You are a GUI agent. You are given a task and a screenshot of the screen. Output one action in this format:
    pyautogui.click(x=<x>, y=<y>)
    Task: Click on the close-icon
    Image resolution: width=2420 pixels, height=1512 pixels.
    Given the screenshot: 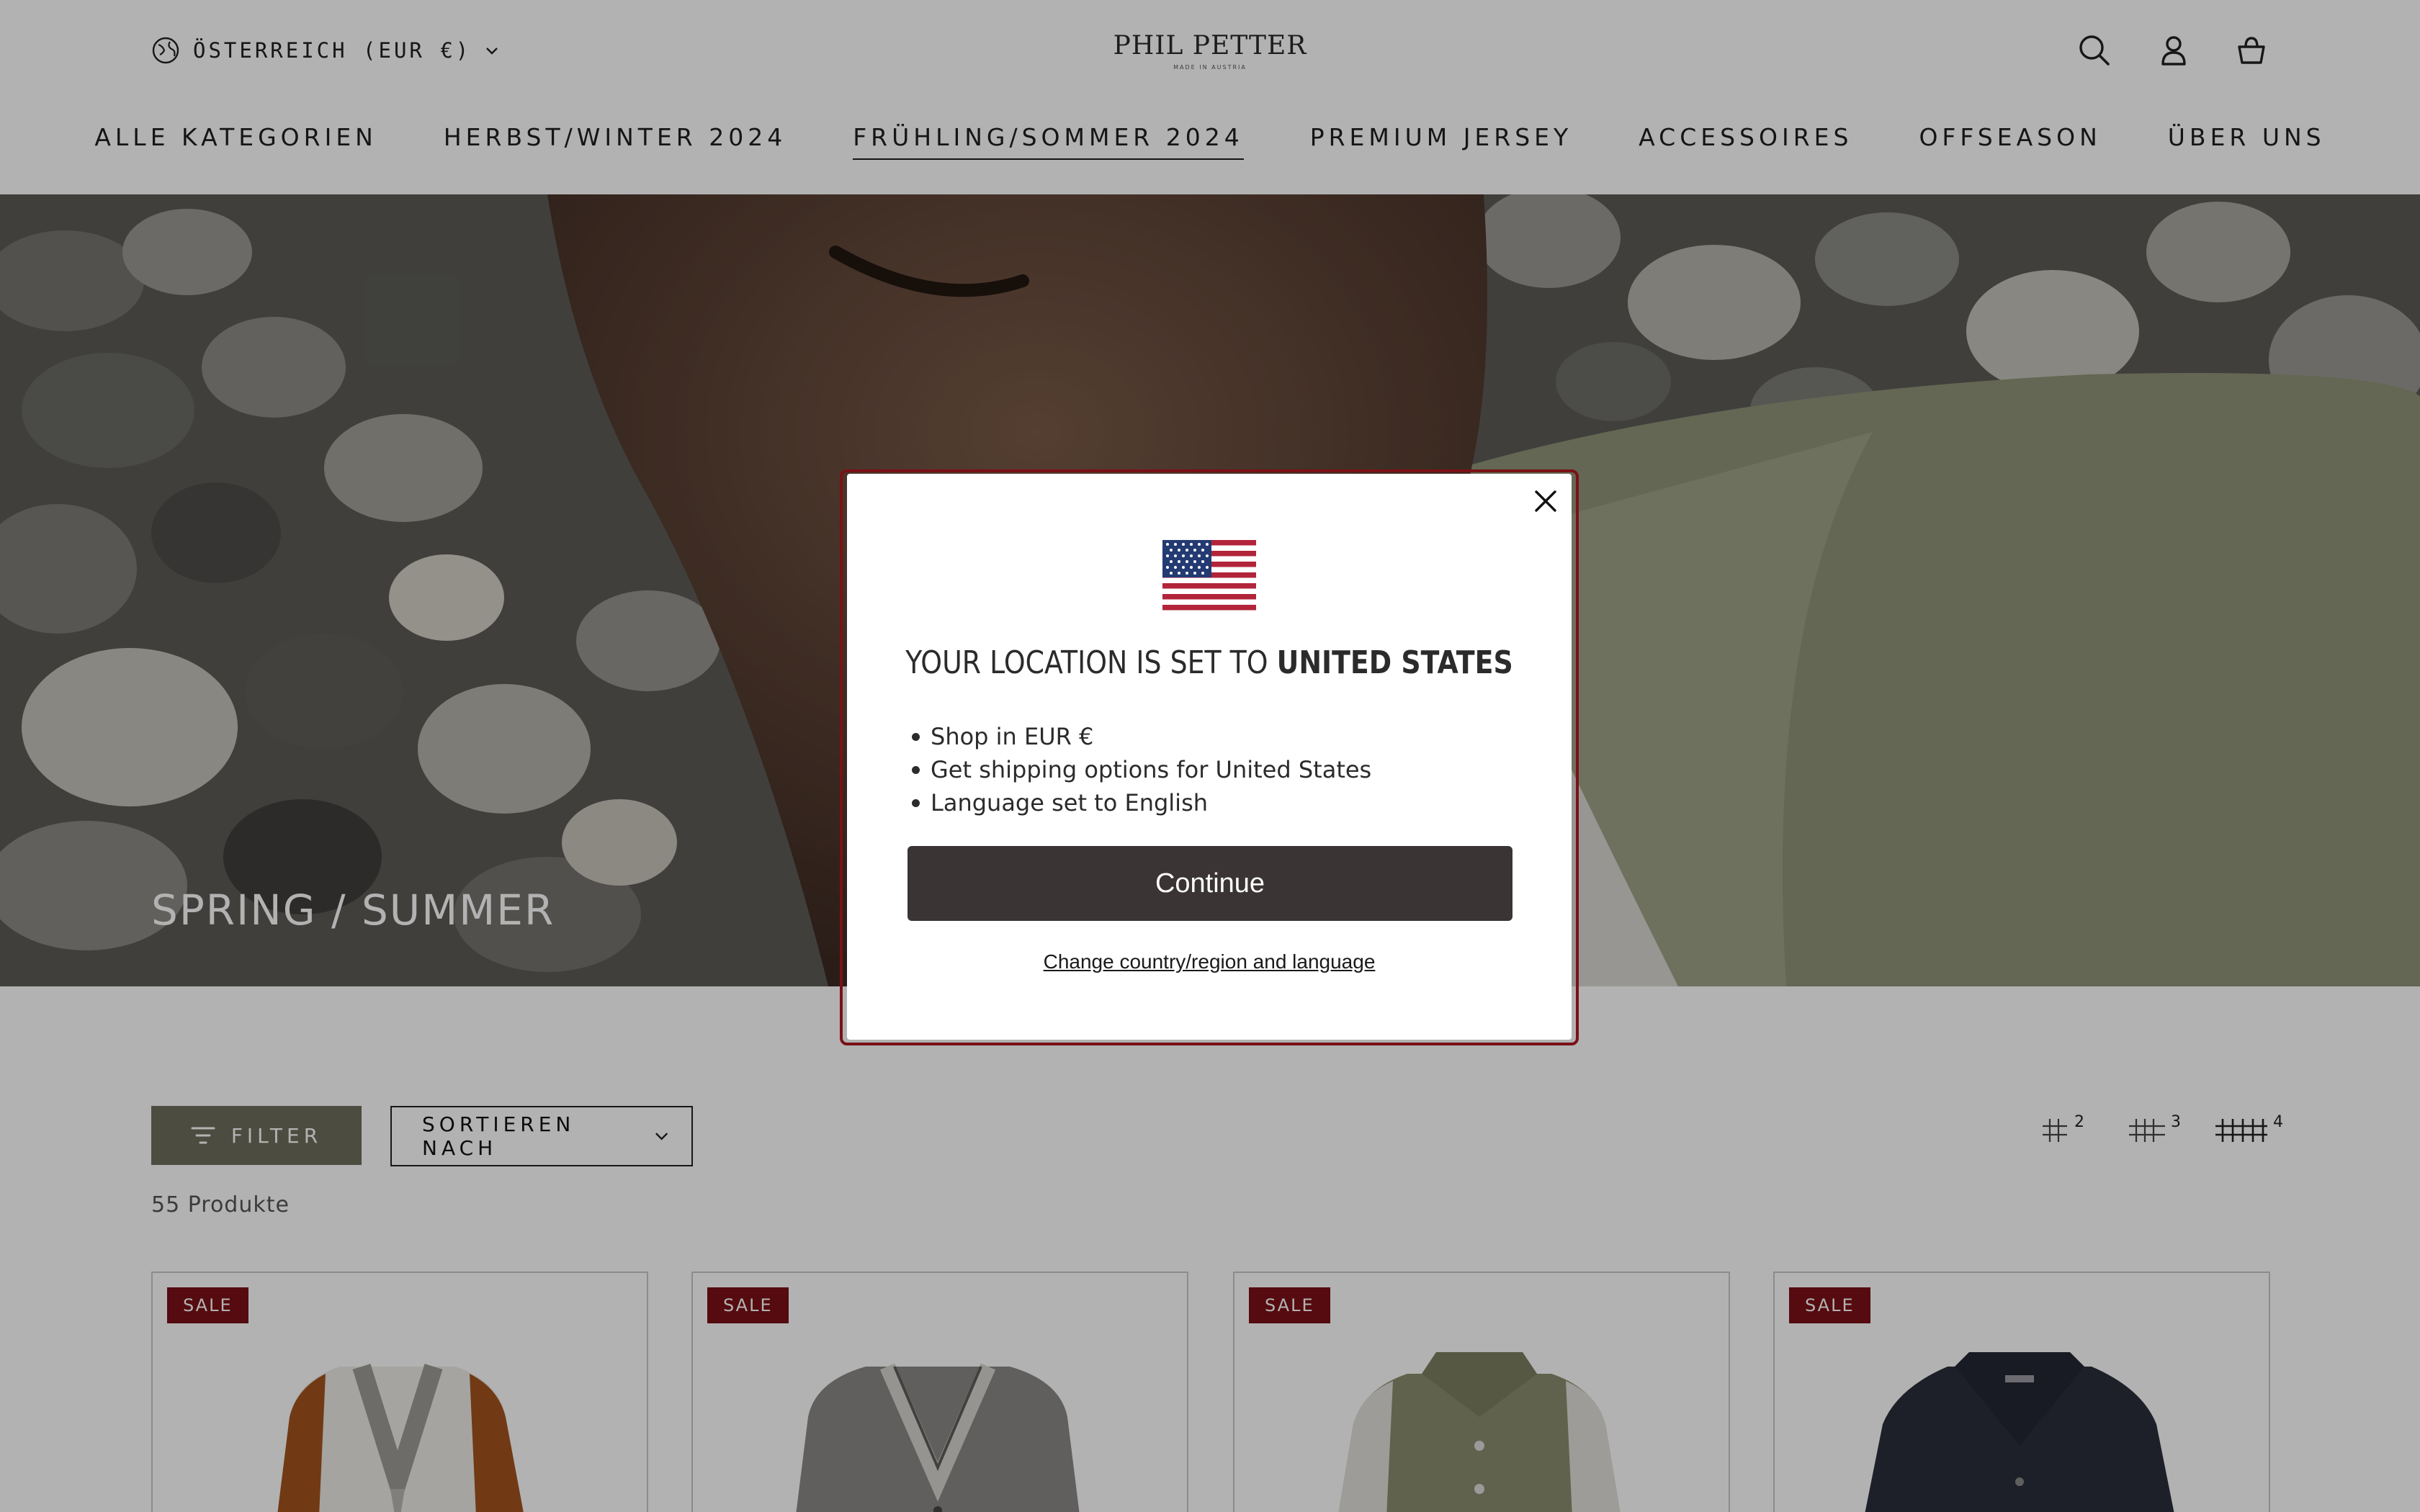 What is the action you would take?
    pyautogui.click(x=1545, y=501)
    